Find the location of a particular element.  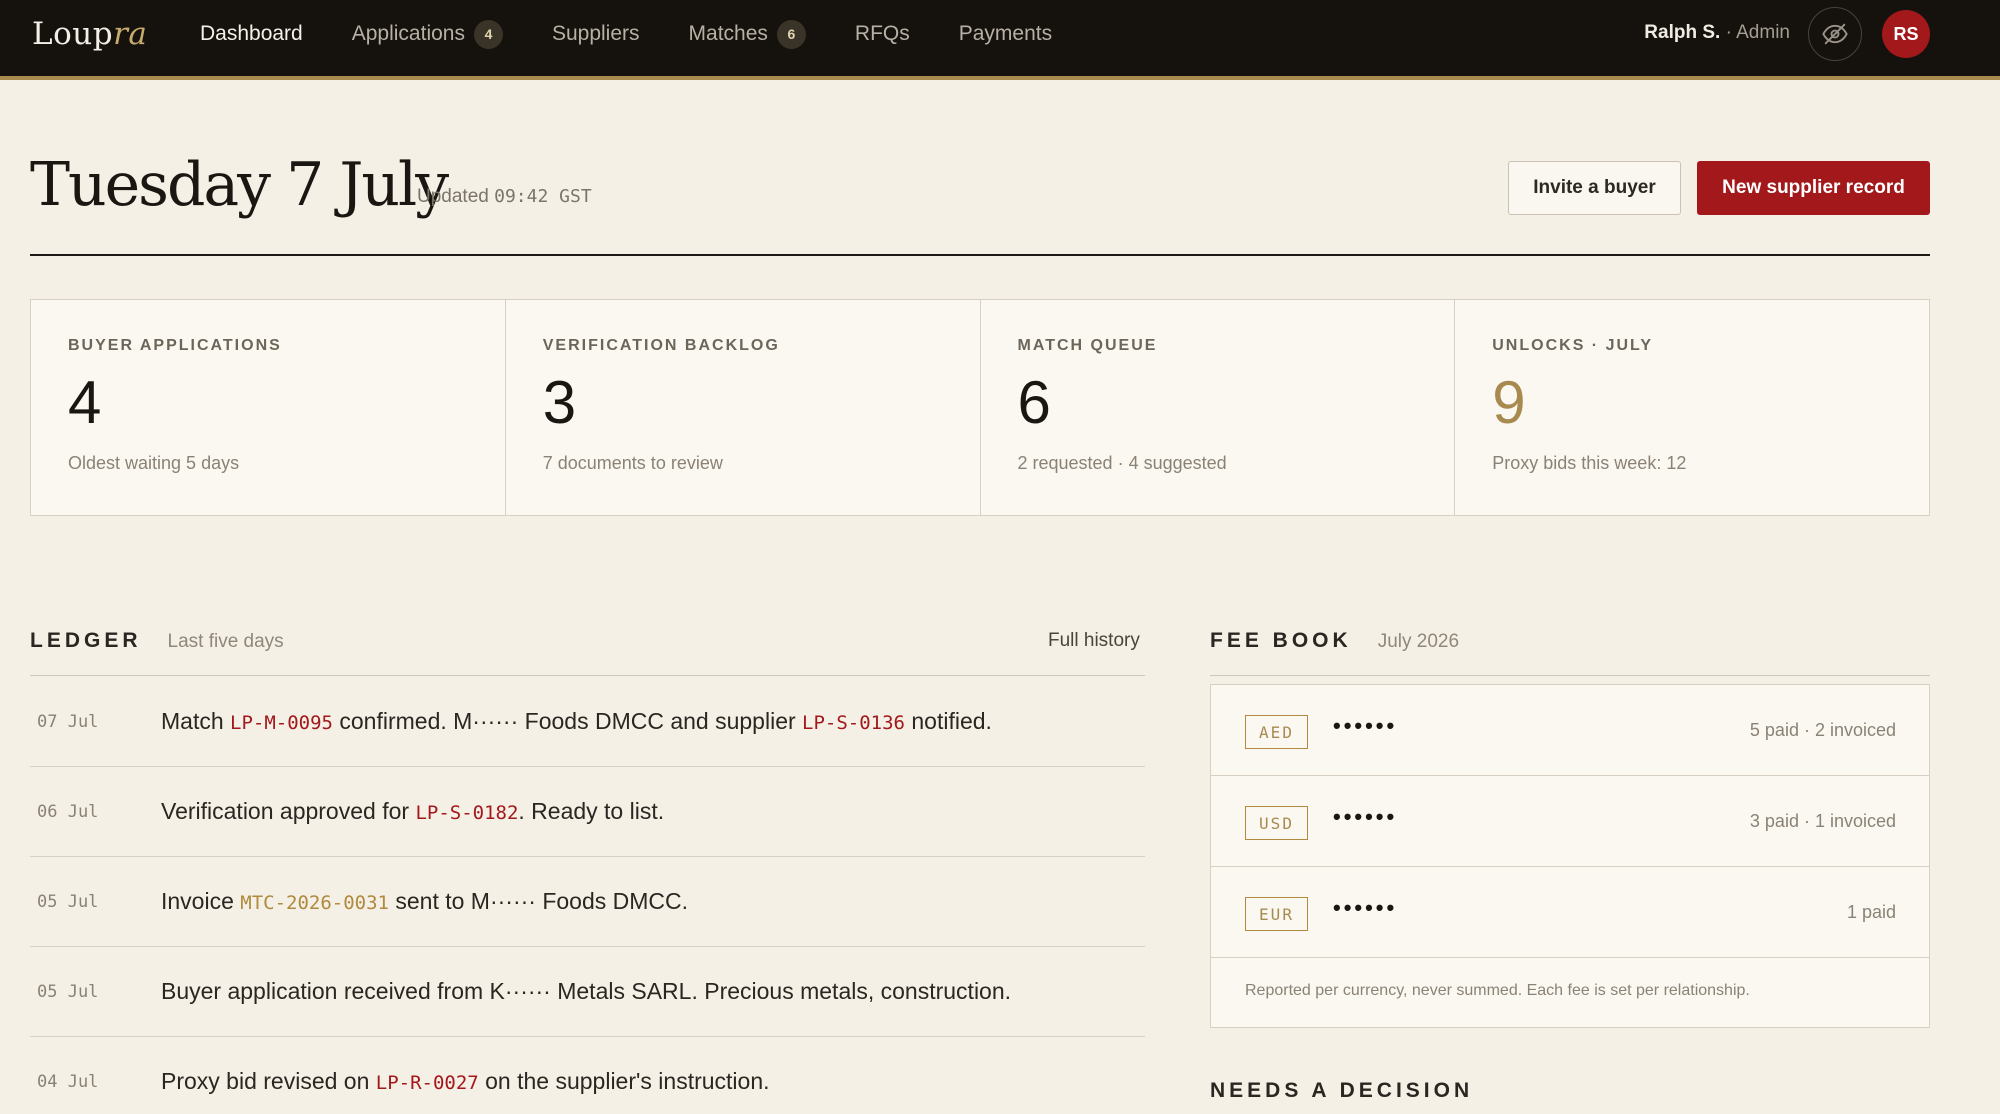

stat-value: 4 is located at coordinates (85, 402).